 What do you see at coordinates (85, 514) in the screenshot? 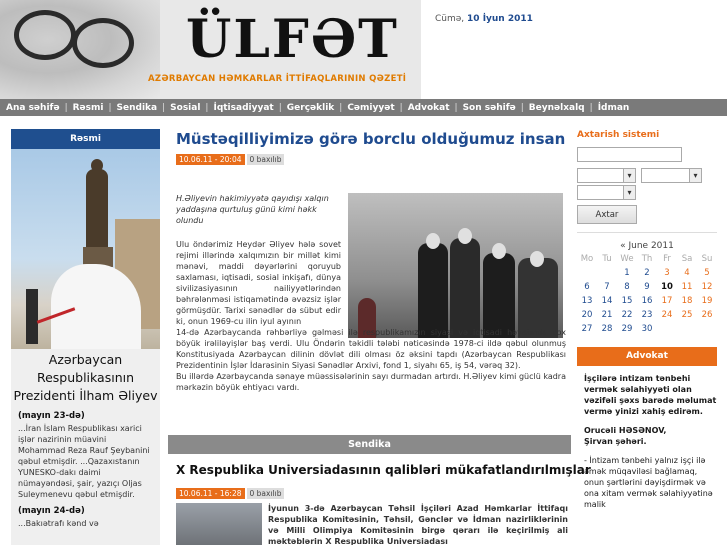
I see `left-news-item: (mayın 24-də) ...Bakıətrafı kənd və` at bounding box center [85, 514].